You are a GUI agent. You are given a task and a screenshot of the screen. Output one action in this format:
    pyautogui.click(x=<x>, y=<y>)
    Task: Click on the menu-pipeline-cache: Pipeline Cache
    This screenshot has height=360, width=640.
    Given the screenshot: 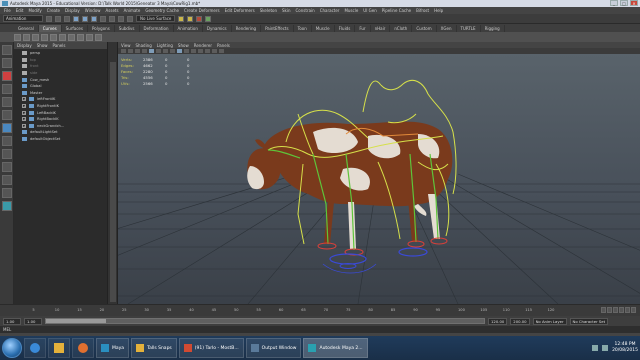 What is the action you would take?
    pyautogui.click(x=396, y=10)
    